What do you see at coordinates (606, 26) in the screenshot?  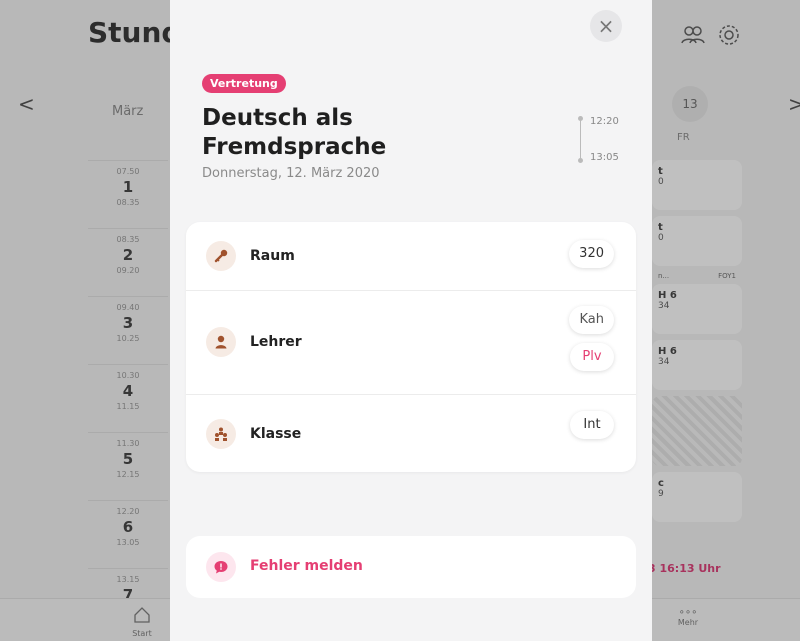 I see `close-button: ×` at bounding box center [606, 26].